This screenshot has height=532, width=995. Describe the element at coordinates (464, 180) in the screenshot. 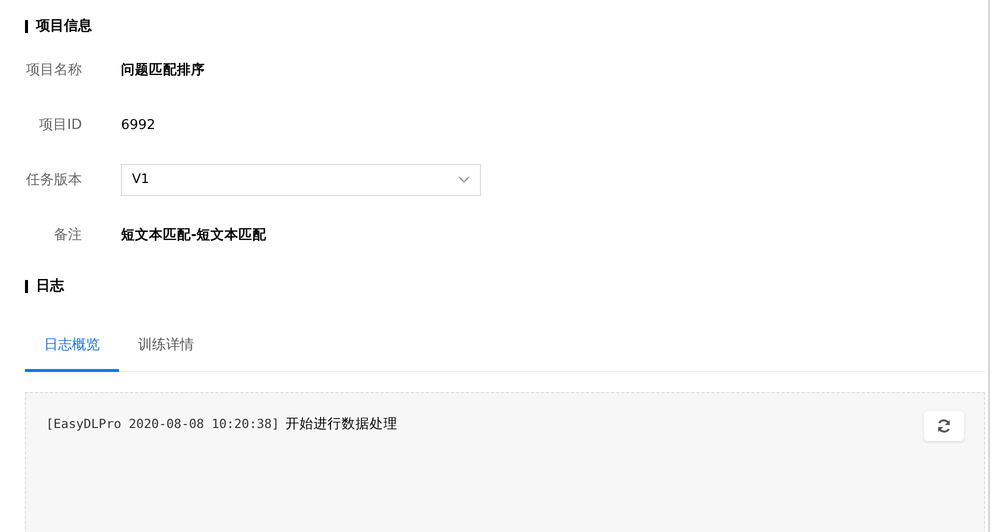

I see `chevron-down-icon` at that location.